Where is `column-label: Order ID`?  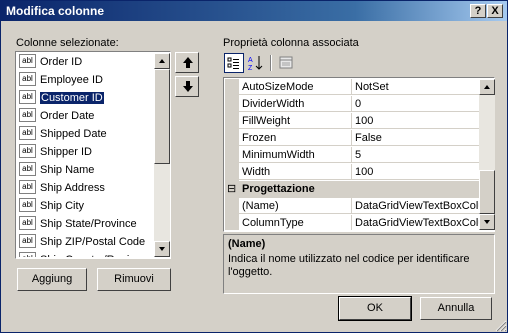 column-label: Order ID is located at coordinates (61, 62).